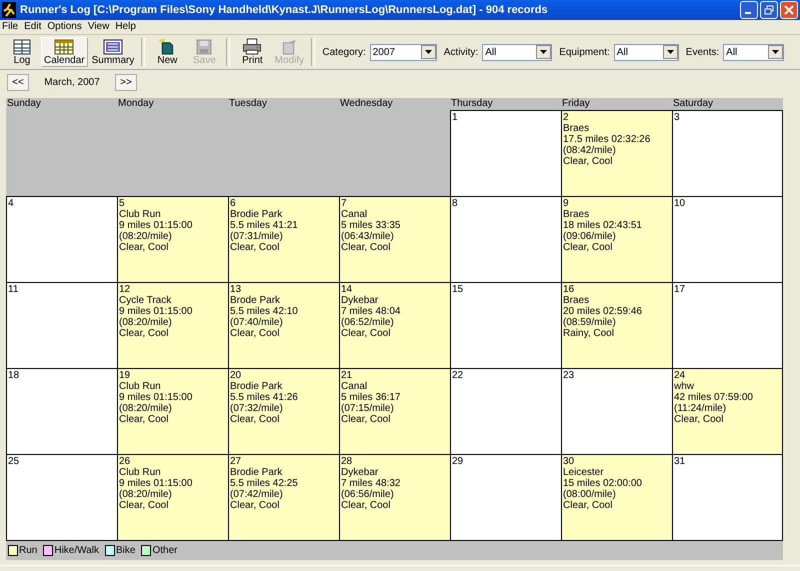 This screenshot has width=800, height=571. I want to click on new-button: New, so click(167, 52).